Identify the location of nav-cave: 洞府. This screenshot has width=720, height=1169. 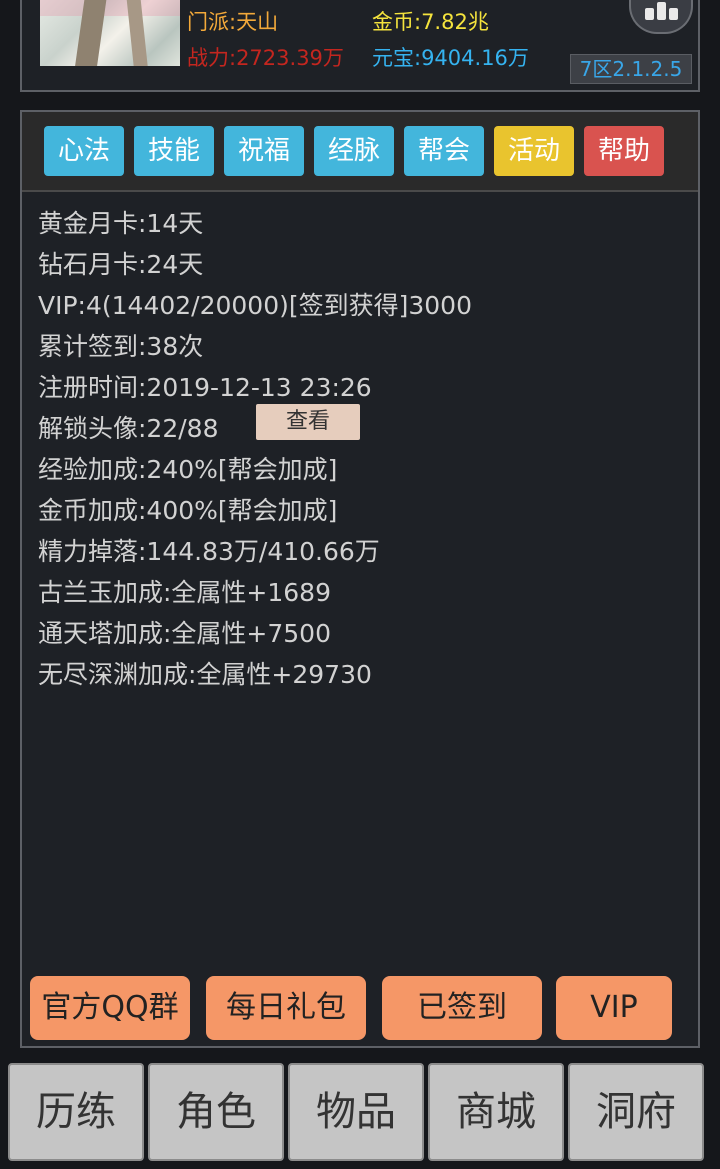
(636, 1112).